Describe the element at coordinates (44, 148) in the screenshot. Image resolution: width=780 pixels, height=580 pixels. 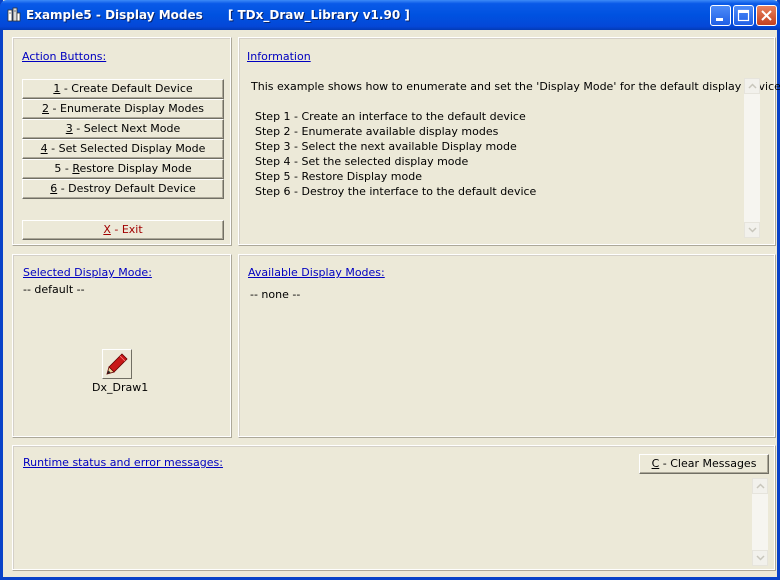
I see `button-hotkey: 4` at that location.